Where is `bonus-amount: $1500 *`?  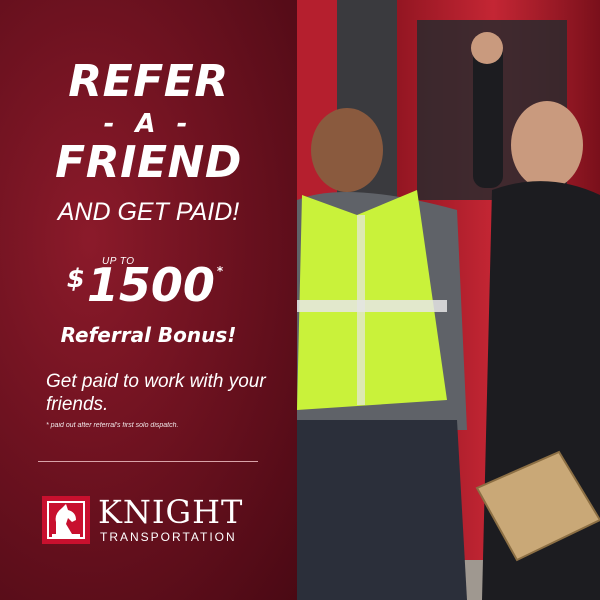 bonus-amount: $1500 * is located at coordinates (145, 285).